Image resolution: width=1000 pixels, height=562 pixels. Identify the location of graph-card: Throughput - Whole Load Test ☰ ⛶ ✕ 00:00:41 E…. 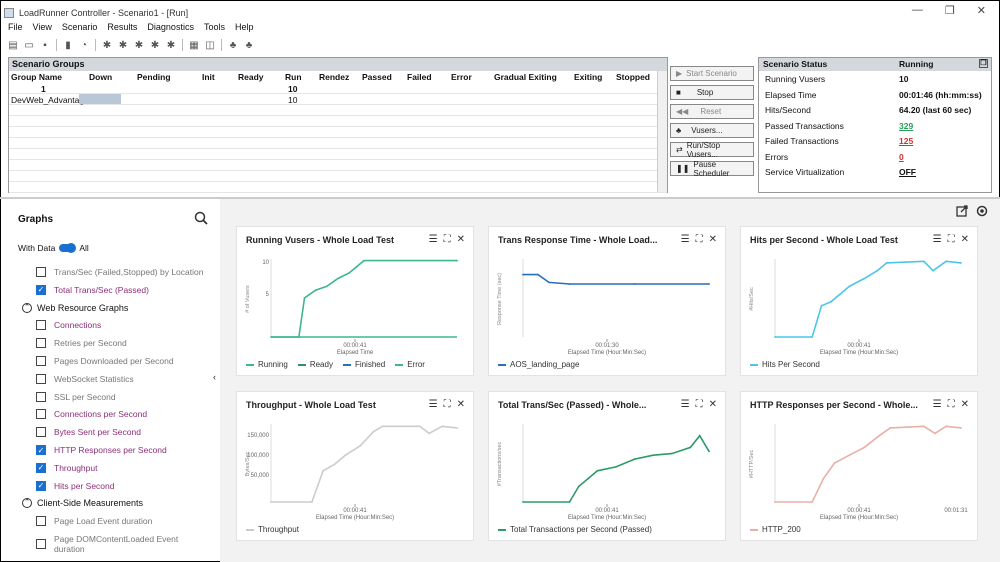
(355, 466).